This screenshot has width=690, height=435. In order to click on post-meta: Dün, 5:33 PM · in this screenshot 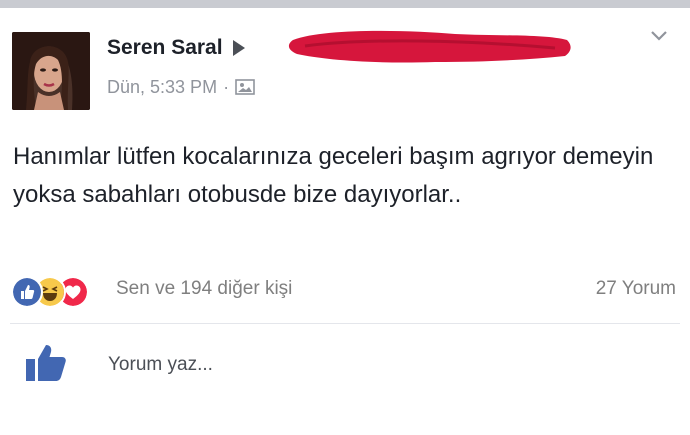, I will do `click(181, 87)`.